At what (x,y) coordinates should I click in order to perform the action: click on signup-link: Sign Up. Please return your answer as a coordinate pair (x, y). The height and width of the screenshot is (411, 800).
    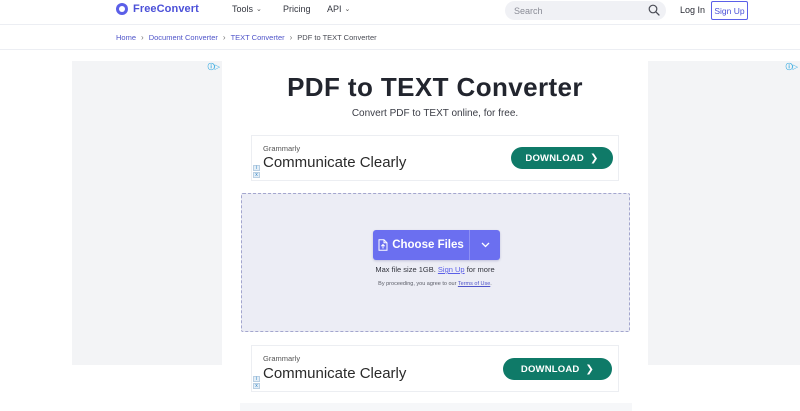
    Looking at the image, I should click on (451, 269).